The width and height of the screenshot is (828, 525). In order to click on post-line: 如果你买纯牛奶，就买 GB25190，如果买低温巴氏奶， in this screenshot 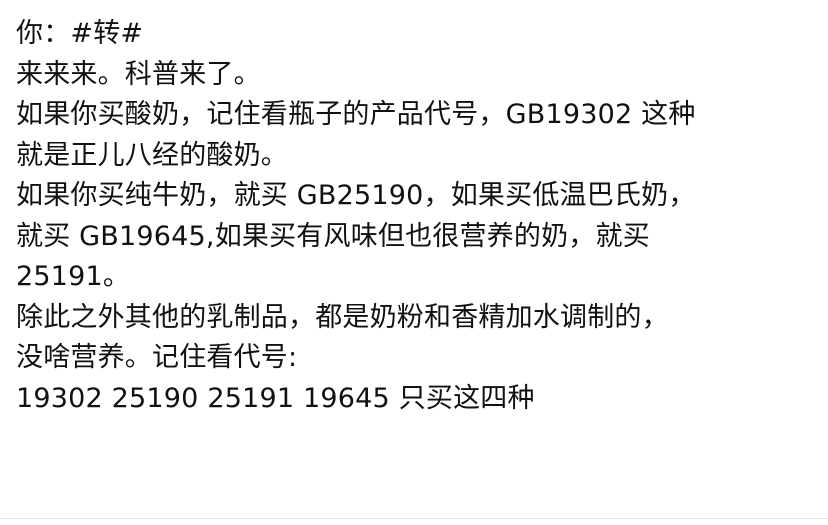, I will do `click(356, 195)`.